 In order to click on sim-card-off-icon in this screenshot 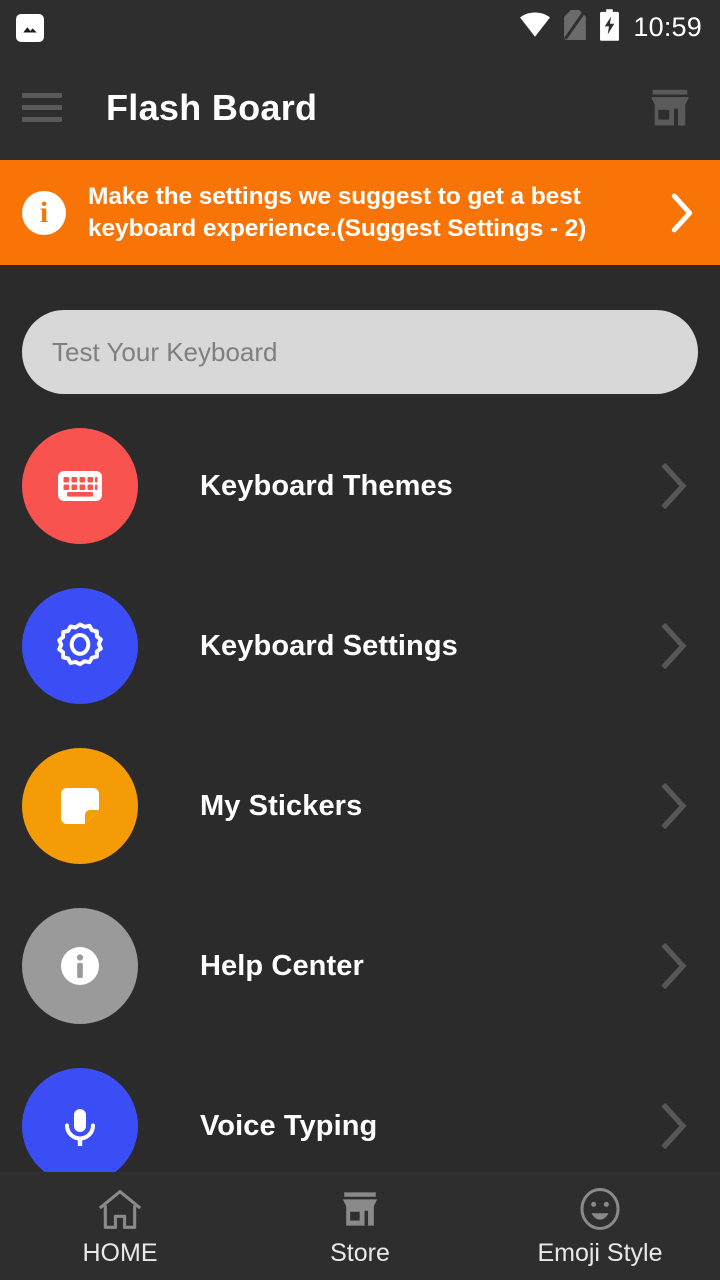, I will do `click(575, 27)`.